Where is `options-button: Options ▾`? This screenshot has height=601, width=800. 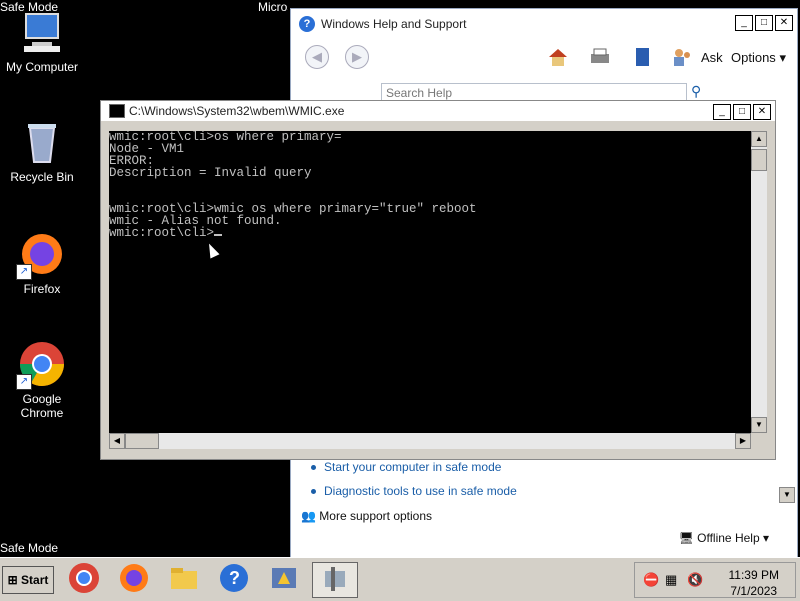
options-button: Options ▾ is located at coordinates (758, 58).